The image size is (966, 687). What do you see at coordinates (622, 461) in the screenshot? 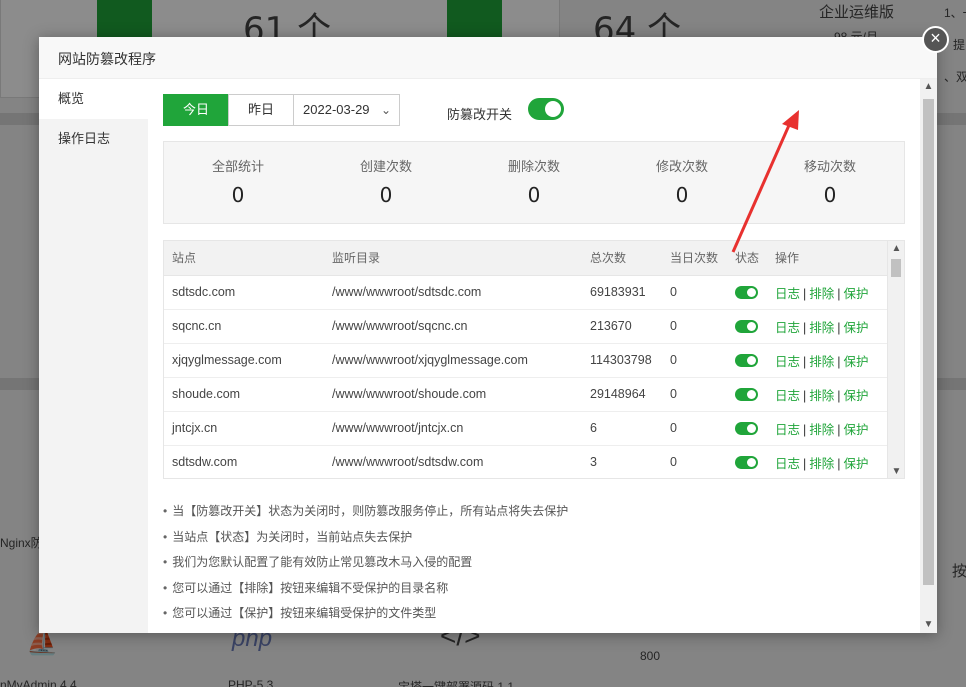
I see `total-count: 3` at bounding box center [622, 461].